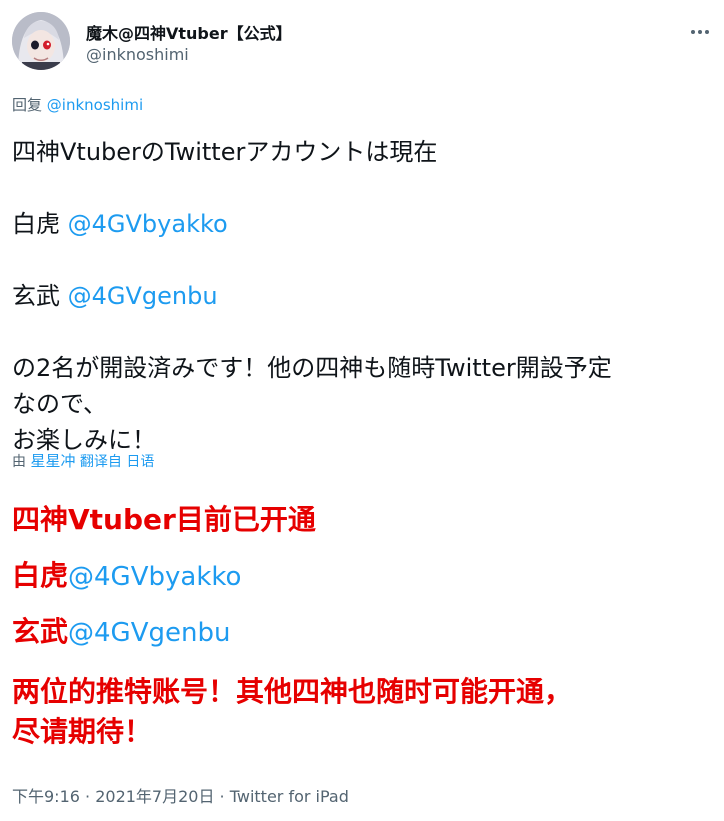  What do you see at coordinates (52, 461) in the screenshot?
I see `translator-link: 星星冲` at bounding box center [52, 461].